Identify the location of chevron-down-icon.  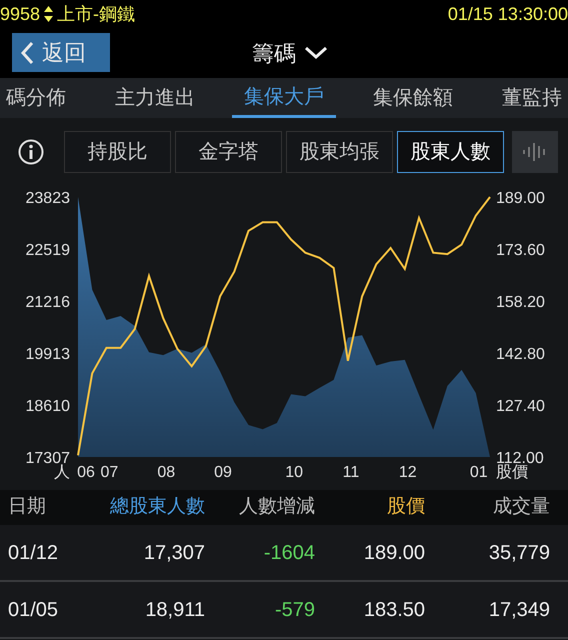
(316, 53).